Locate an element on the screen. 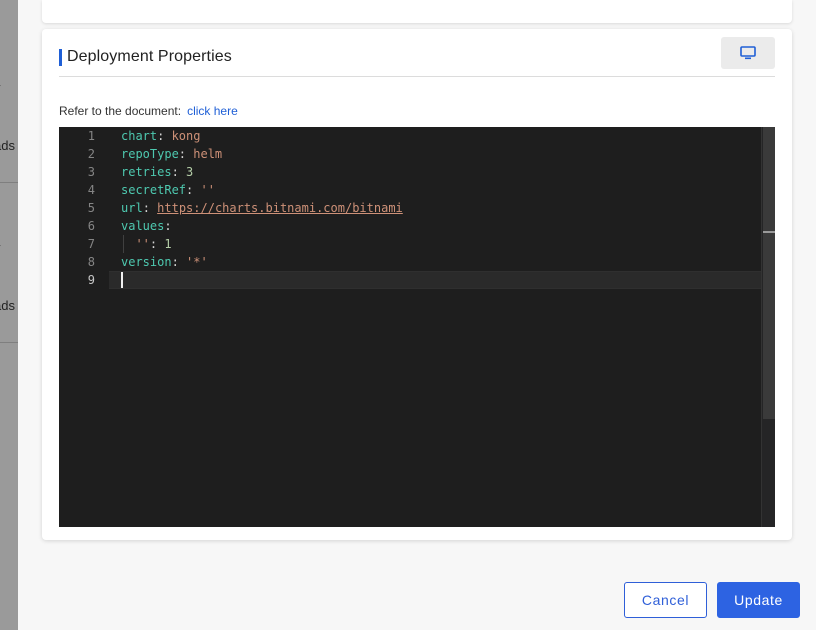 This screenshot has height=630, width=816. section-title: Deployment Properties is located at coordinates (149, 56).